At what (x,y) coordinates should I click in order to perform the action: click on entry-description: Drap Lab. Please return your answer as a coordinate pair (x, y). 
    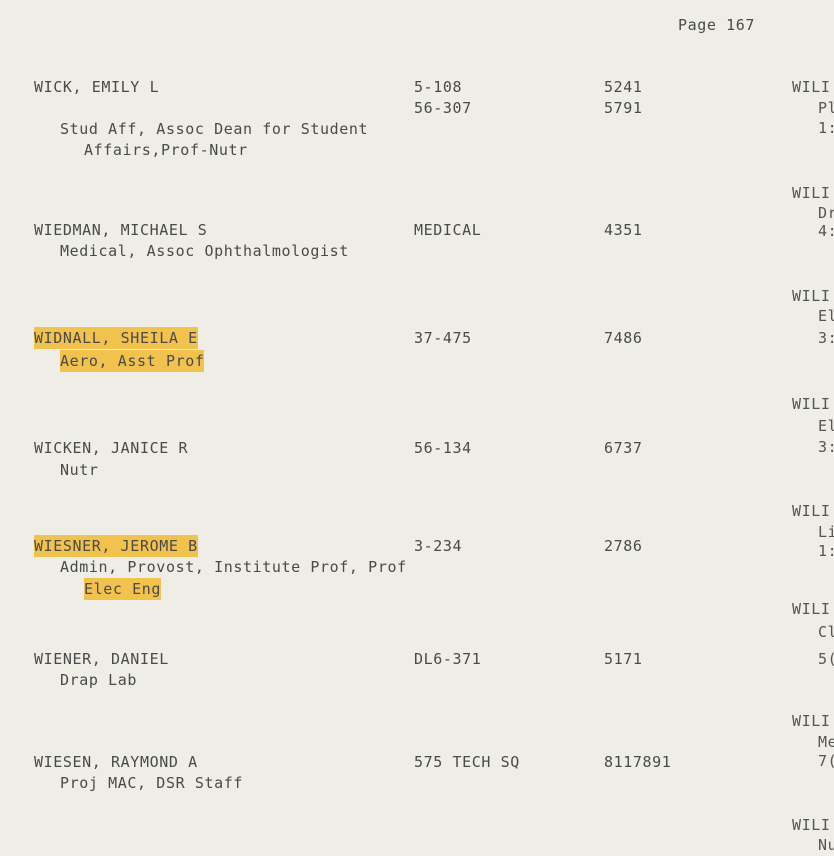
    Looking at the image, I should click on (99, 680).